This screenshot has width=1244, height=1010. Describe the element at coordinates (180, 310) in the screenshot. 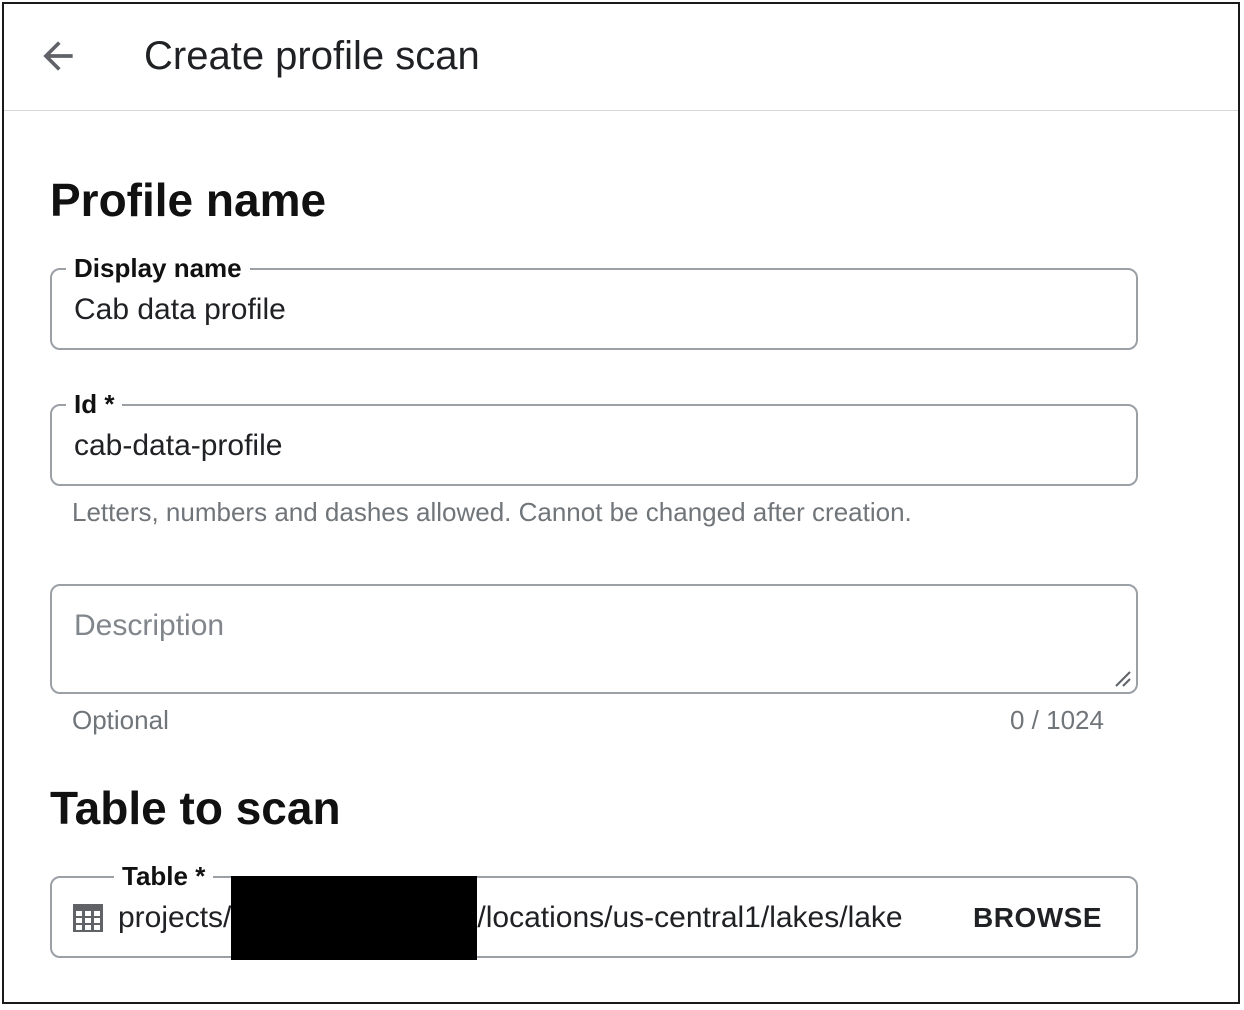

I see `display-name-value: Cab data profile` at that location.